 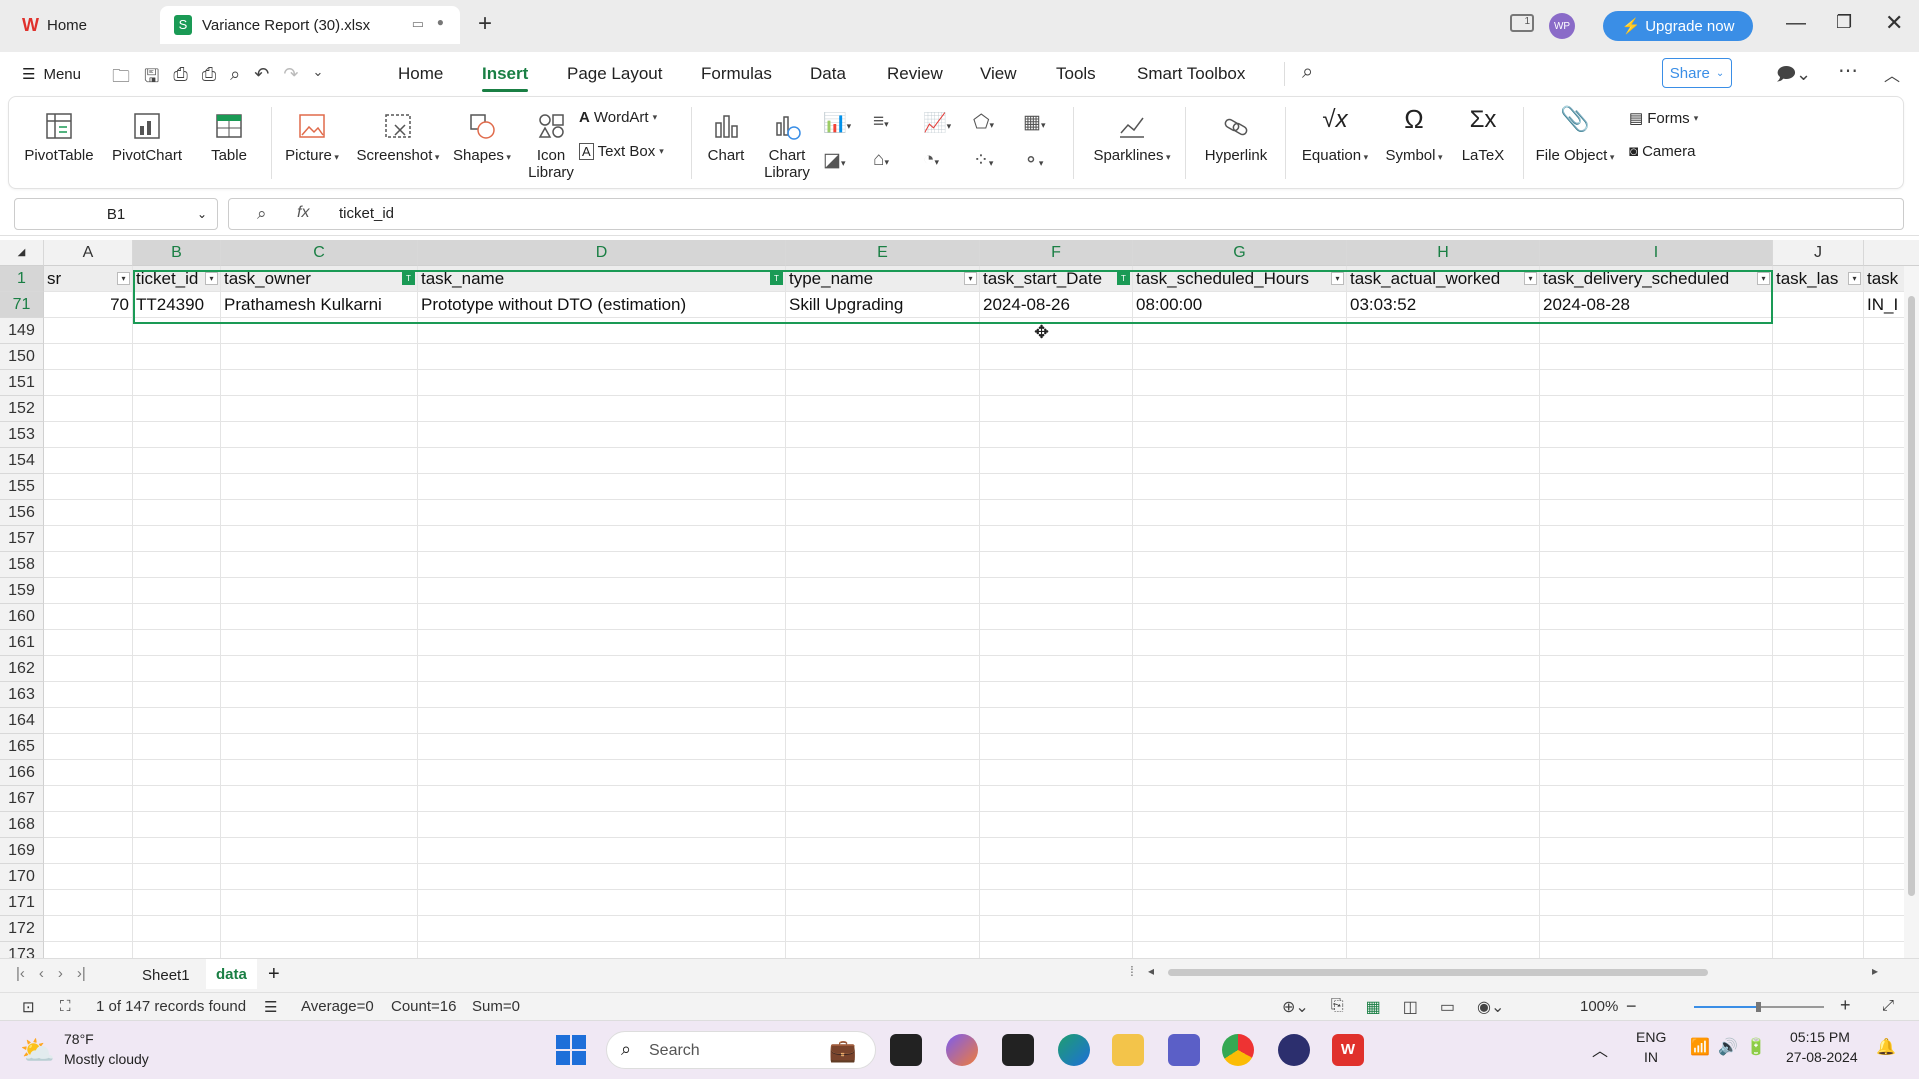 I want to click on bar-chart-icon: ≡▾, so click(x=898, y=123).